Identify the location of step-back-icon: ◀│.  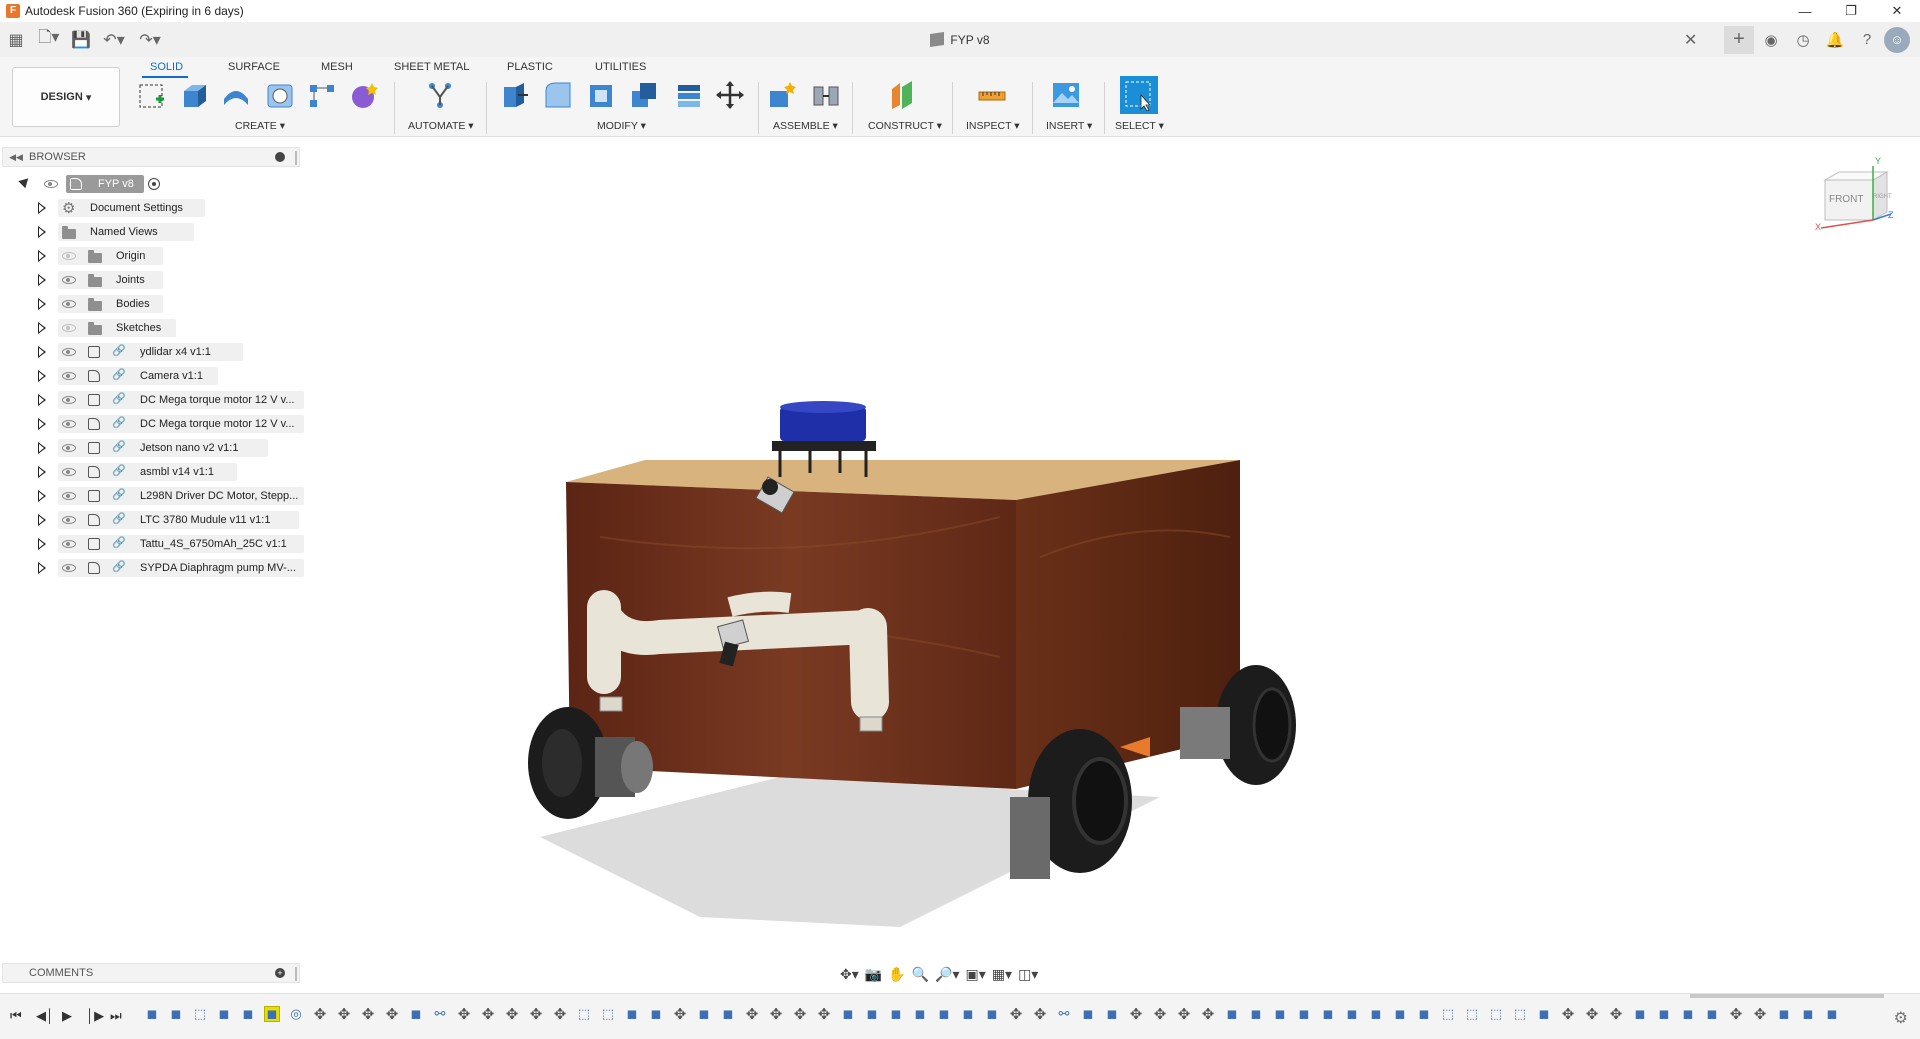
(45, 1016).